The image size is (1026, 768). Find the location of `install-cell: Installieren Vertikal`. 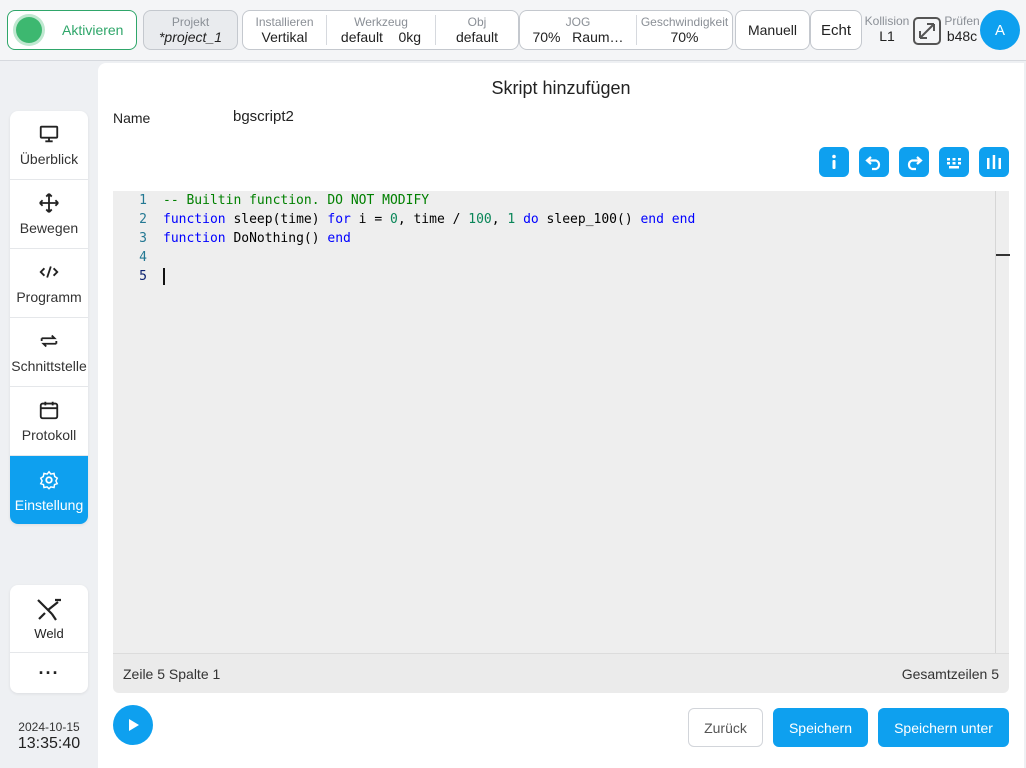

install-cell: Installieren Vertikal is located at coordinates (285, 30).